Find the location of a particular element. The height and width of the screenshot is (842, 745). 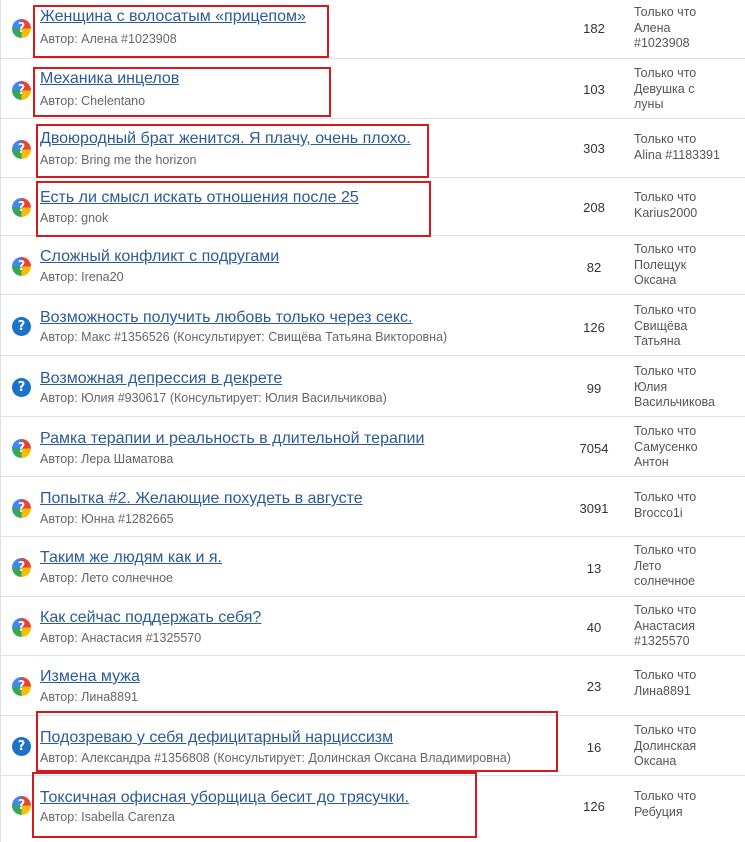

last-post-line: Karius2000 is located at coordinates (666, 212).